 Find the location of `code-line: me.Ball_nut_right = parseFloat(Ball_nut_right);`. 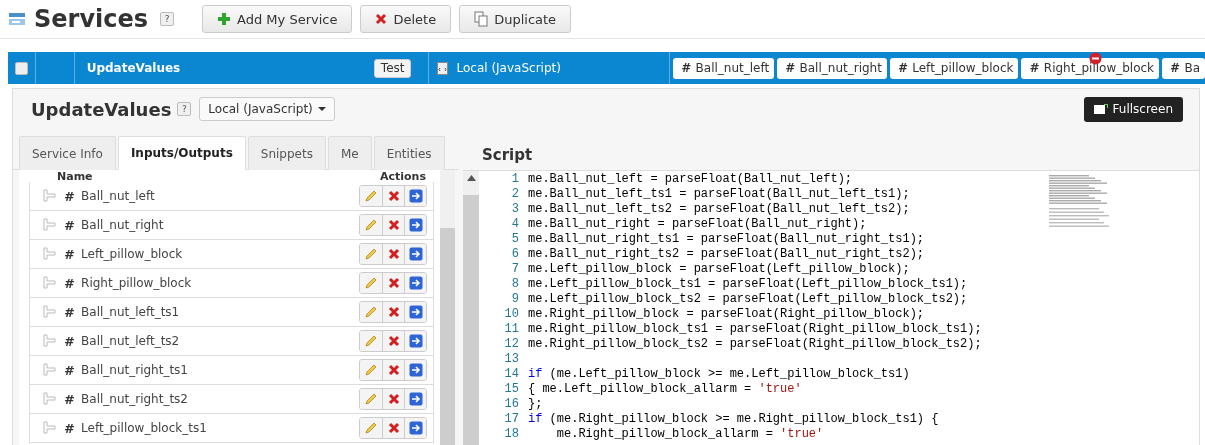

code-line: me.Ball_nut_right = parseFloat(Ball_nut_right); is located at coordinates (697, 224).